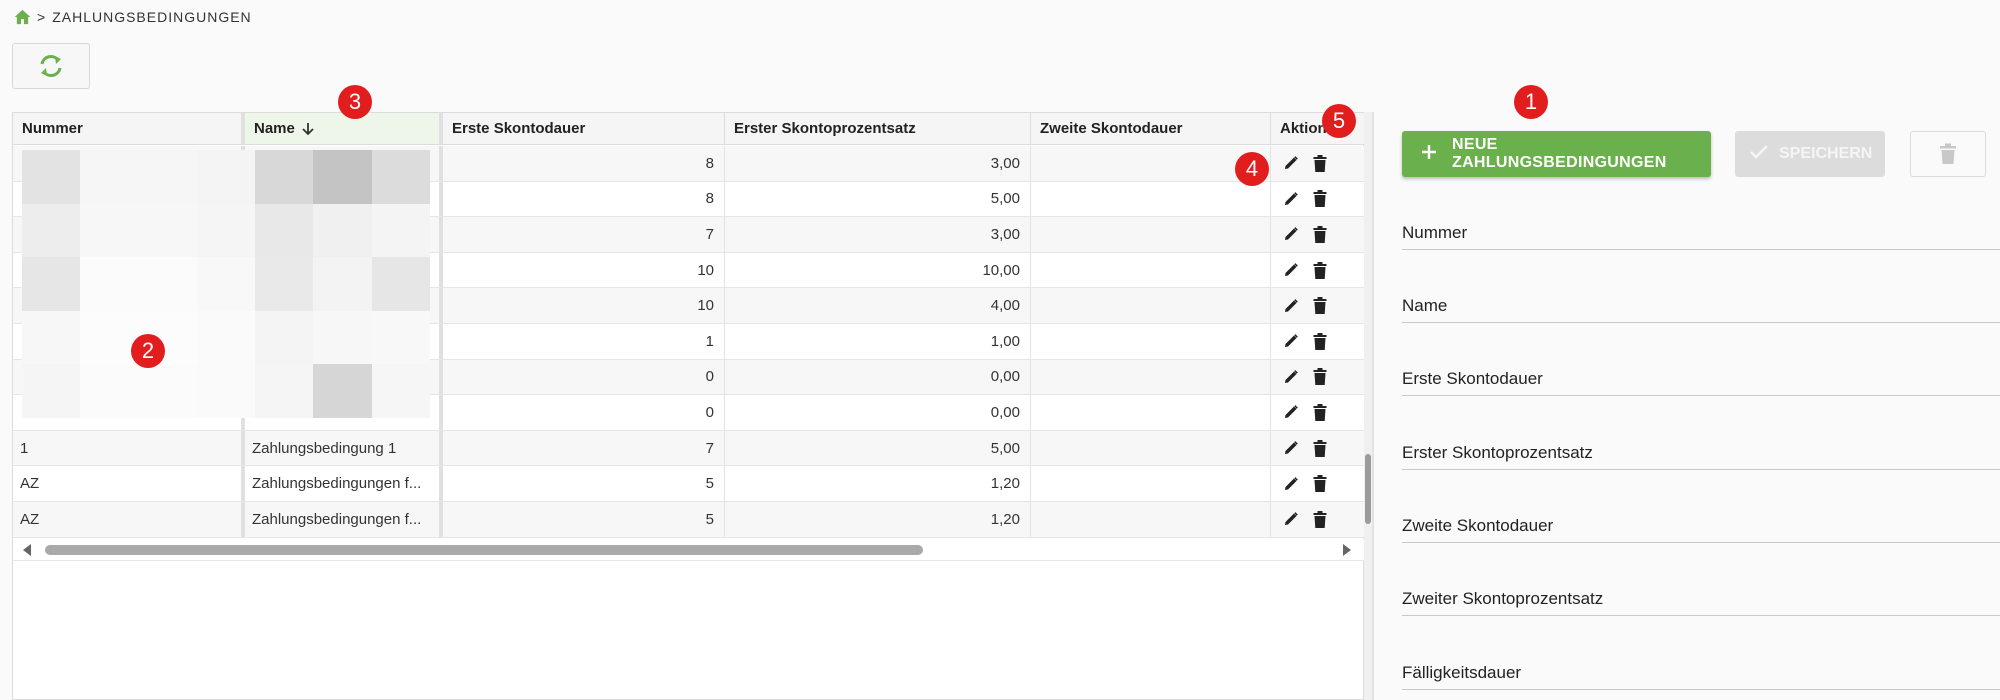 This screenshot has width=2000, height=700. I want to click on cell-name: Zahlungsbedingung 1, so click(344, 448).